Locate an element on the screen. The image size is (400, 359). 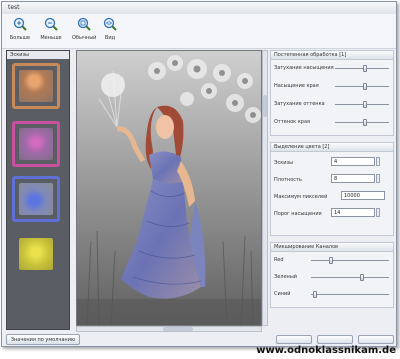
view-icon is located at coordinates (110, 24).